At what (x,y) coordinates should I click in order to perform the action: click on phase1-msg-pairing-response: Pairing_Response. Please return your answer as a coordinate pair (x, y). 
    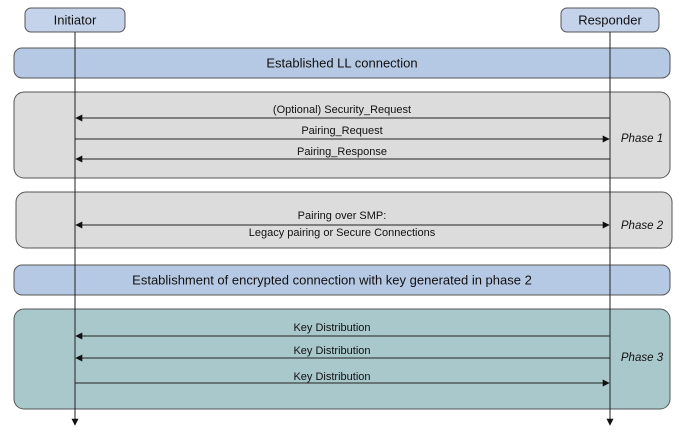
    Looking at the image, I should click on (342, 152).